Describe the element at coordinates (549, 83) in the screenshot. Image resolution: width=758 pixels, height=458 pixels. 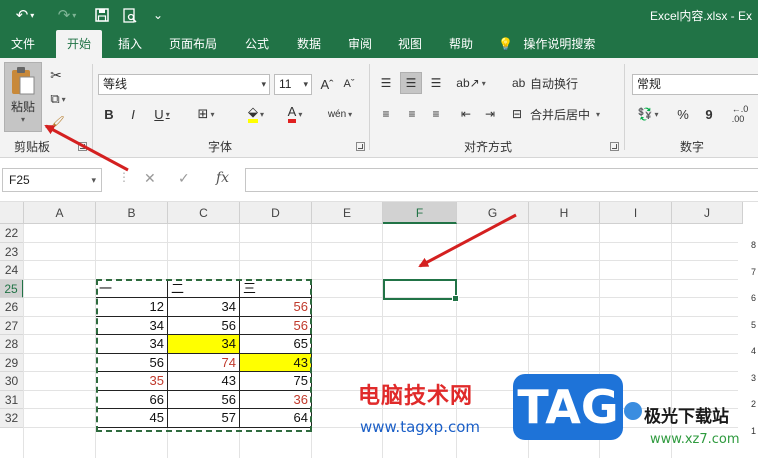
I see `wrap-text-button: ab 自动换行` at that location.